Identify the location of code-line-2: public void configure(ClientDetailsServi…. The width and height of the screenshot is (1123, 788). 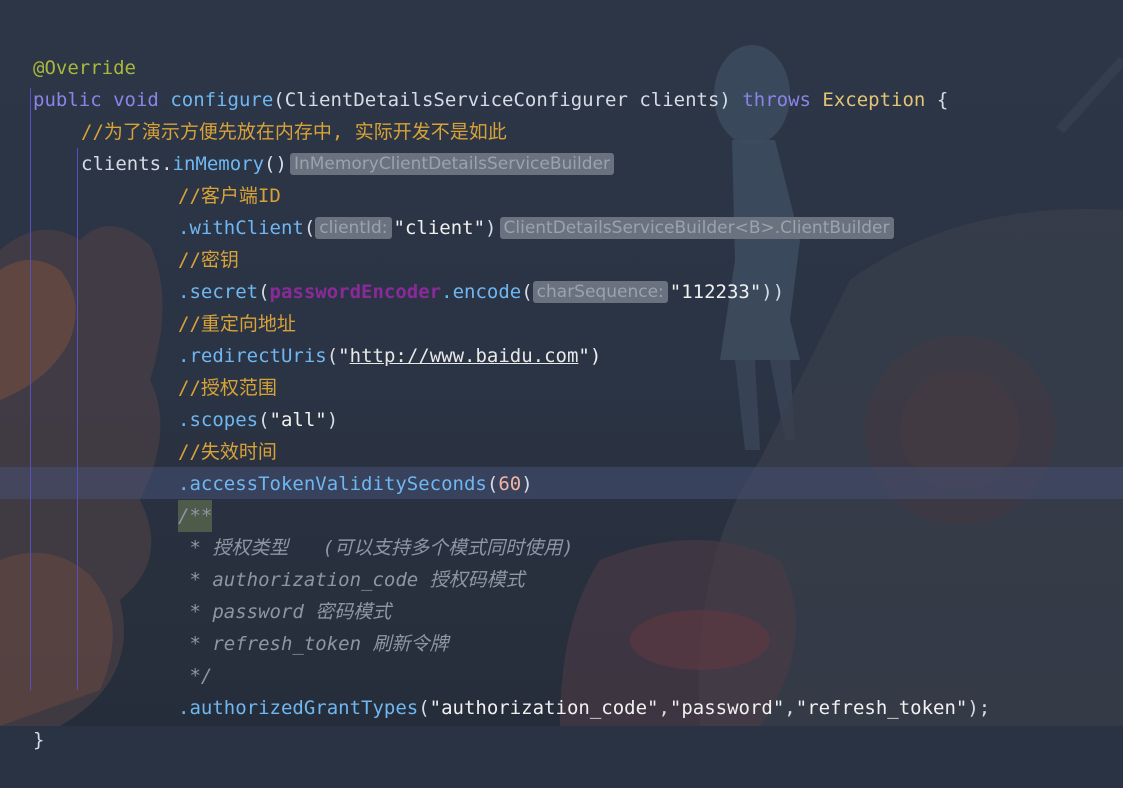
(561, 81).